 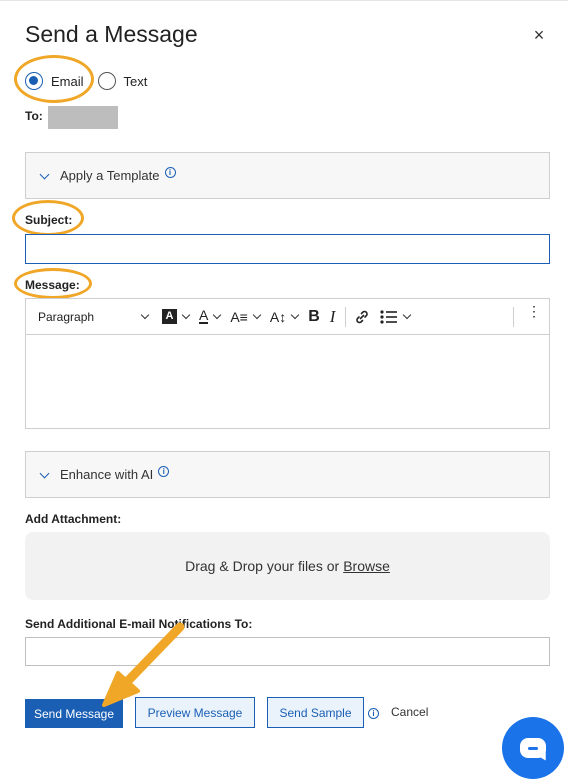 What do you see at coordinates (74, 713) in the screenshot?
I see `send-message-button: Send Message` at bounding box center [74, 713].